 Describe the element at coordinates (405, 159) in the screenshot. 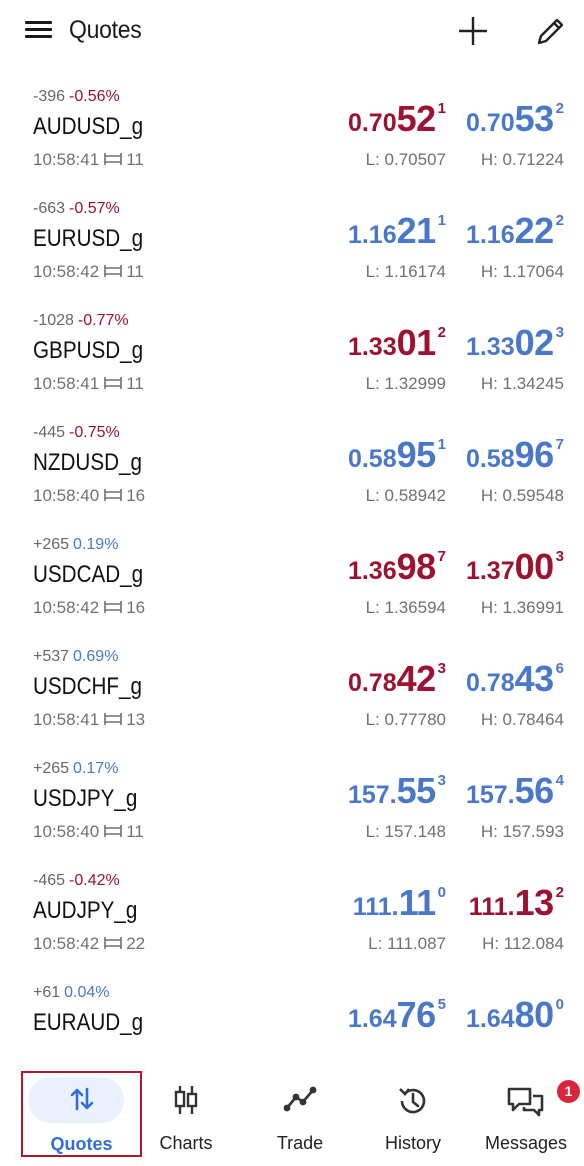

I see `low-price: L: 0.70507` at that location.